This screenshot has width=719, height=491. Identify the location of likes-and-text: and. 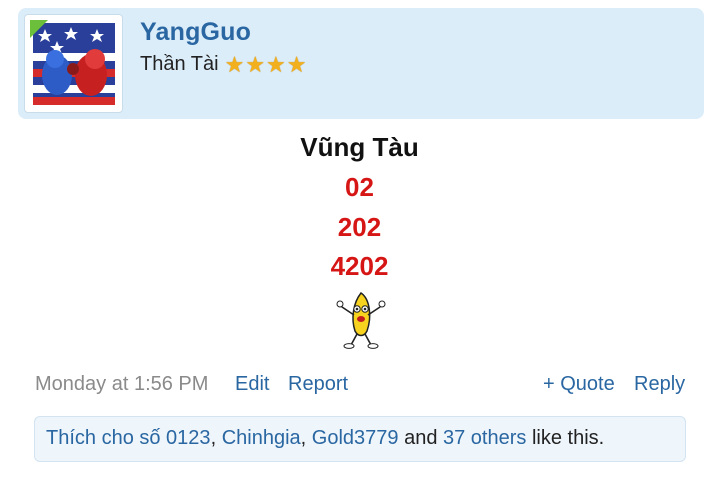
(420, 438).